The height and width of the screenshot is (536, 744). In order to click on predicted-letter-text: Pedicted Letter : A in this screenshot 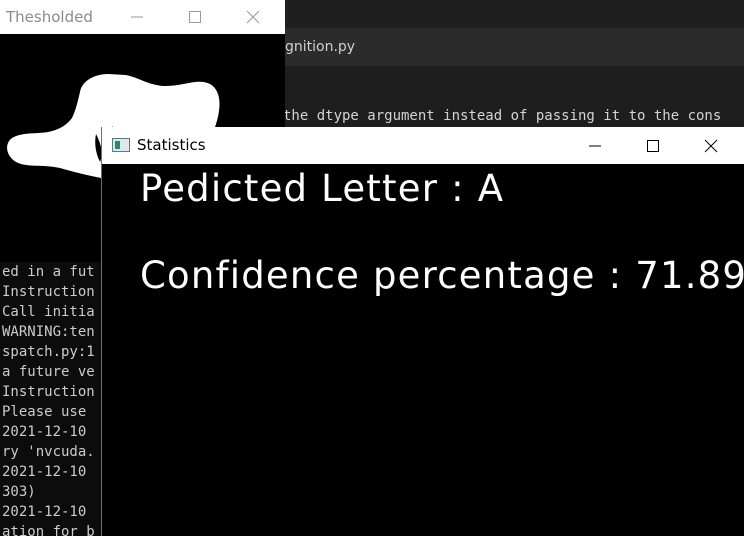, I will do `click(322, 188)`.